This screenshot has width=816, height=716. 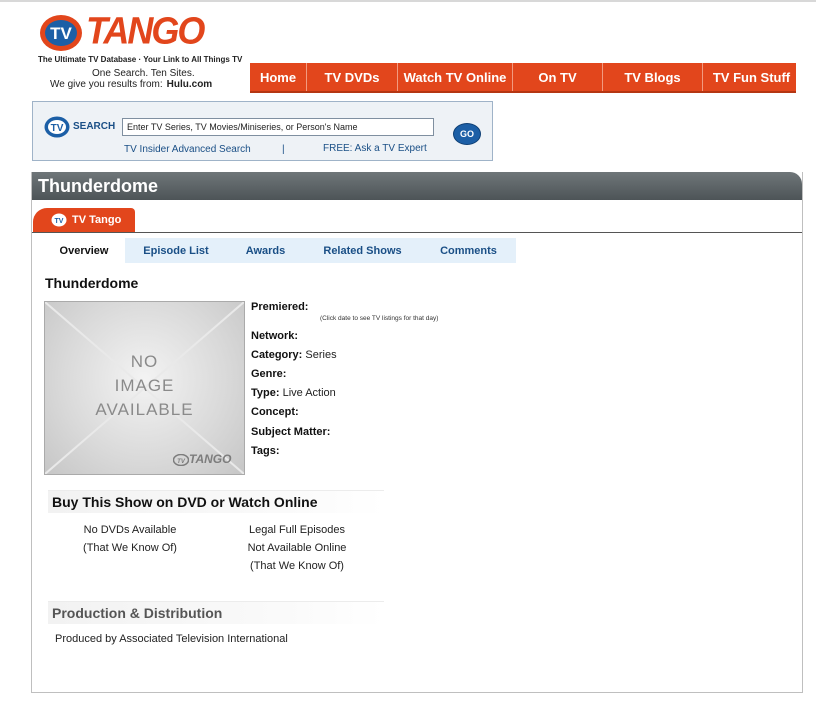 I want to click on online-line3: (That We Know Of), so click(x=297, y=566).